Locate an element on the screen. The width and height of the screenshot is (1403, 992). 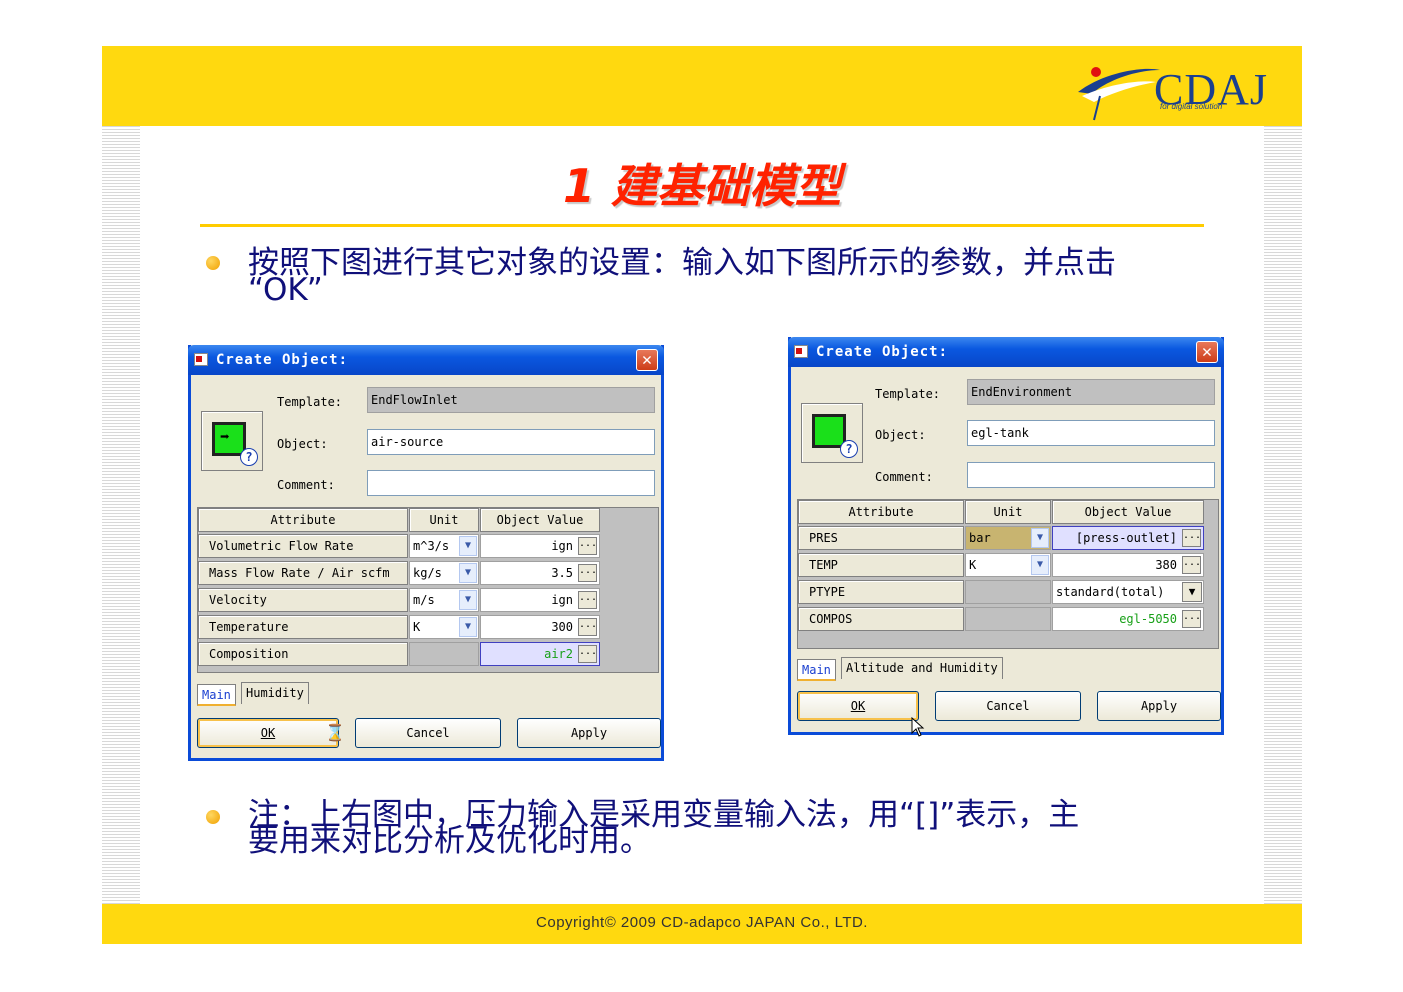
tab-humidity: Humidity is located at coordinates (275, 693).